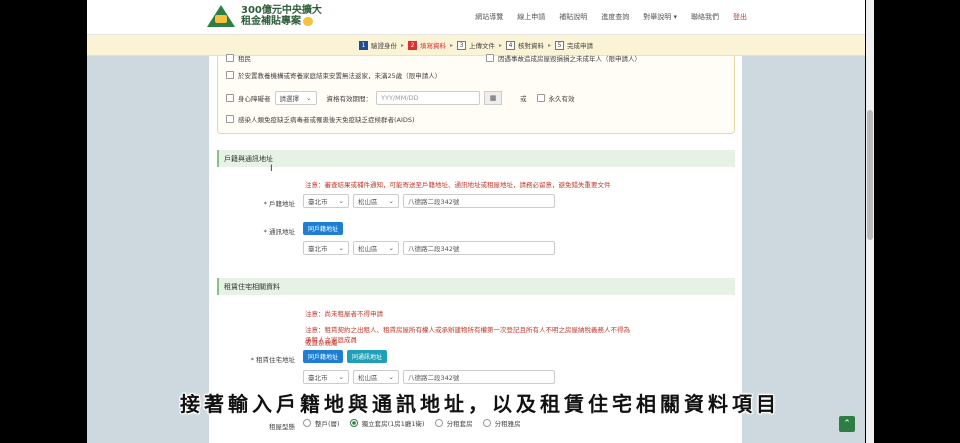 The width and height of the screenshot is (960, 443). Describe the element at coordinates (318, 202) in the screenshot. I see `reg-city-value: 臺北市` at that location.